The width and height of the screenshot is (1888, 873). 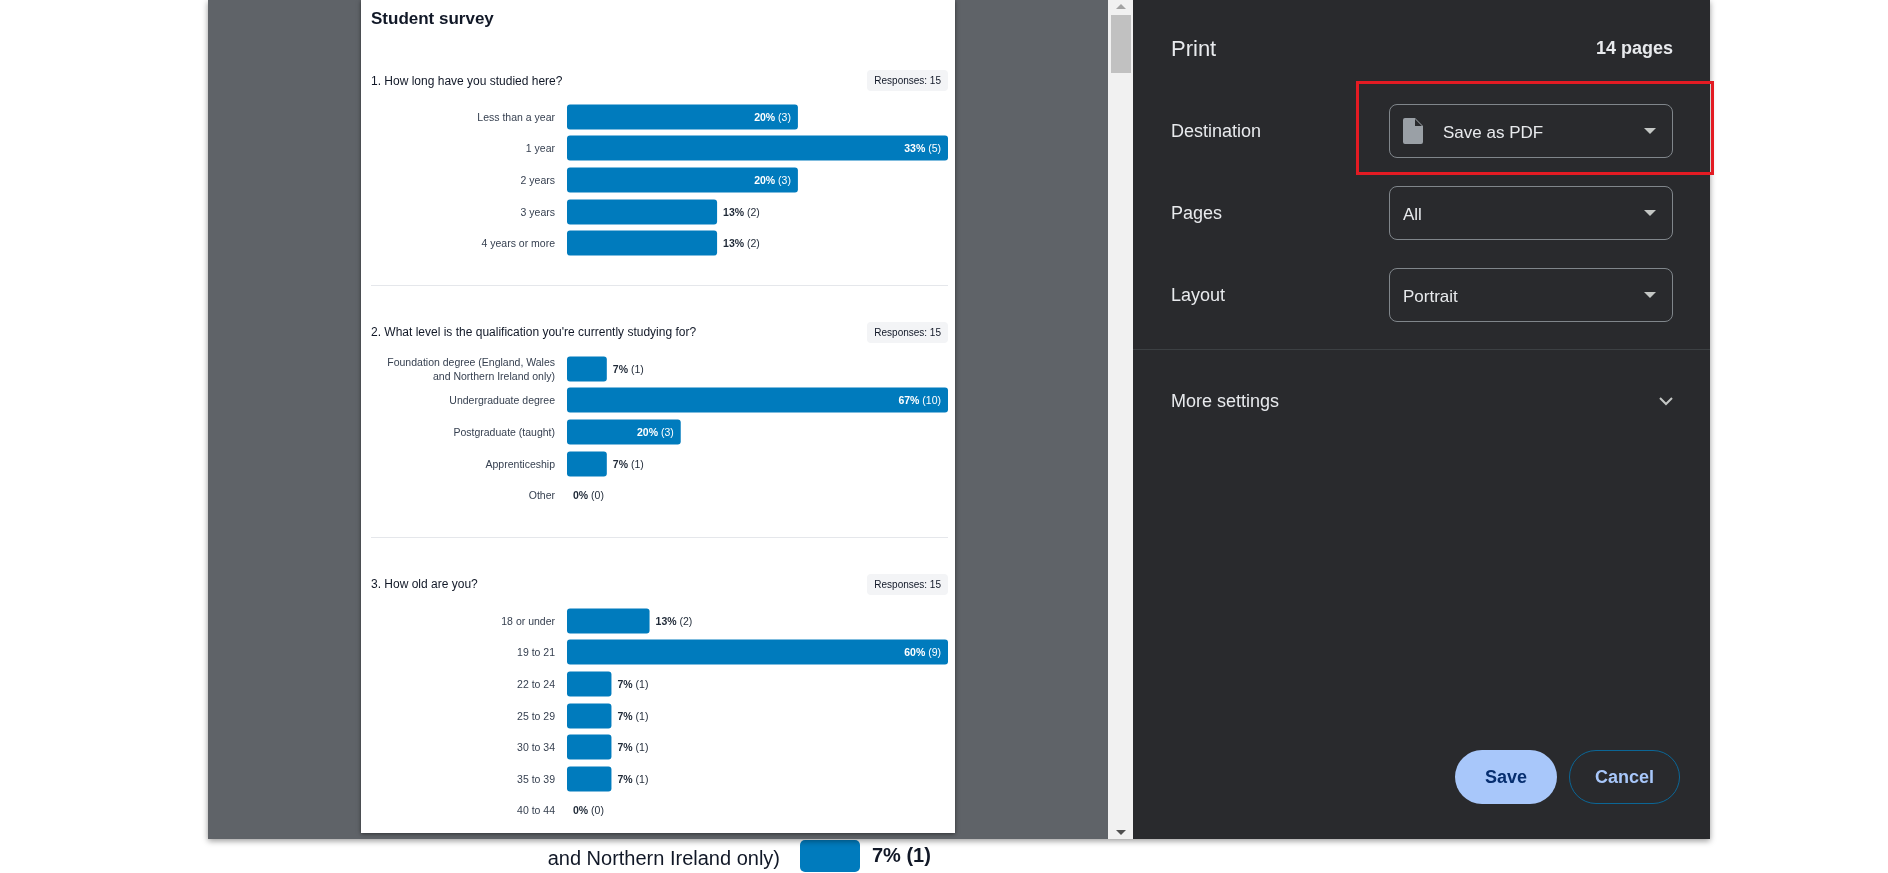 I want to click on category-label: and Northern Ireland only), so click(x=663, y=858).